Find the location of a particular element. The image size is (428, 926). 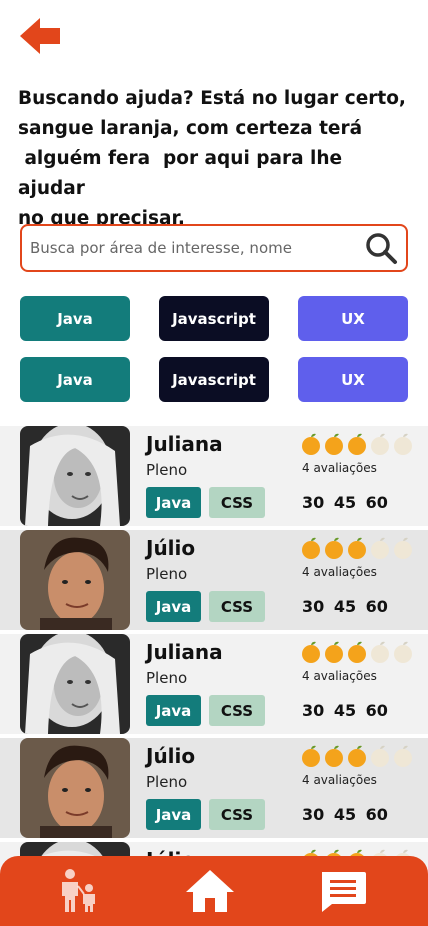

arrow-left-icon is located at coordinates (40, 36).